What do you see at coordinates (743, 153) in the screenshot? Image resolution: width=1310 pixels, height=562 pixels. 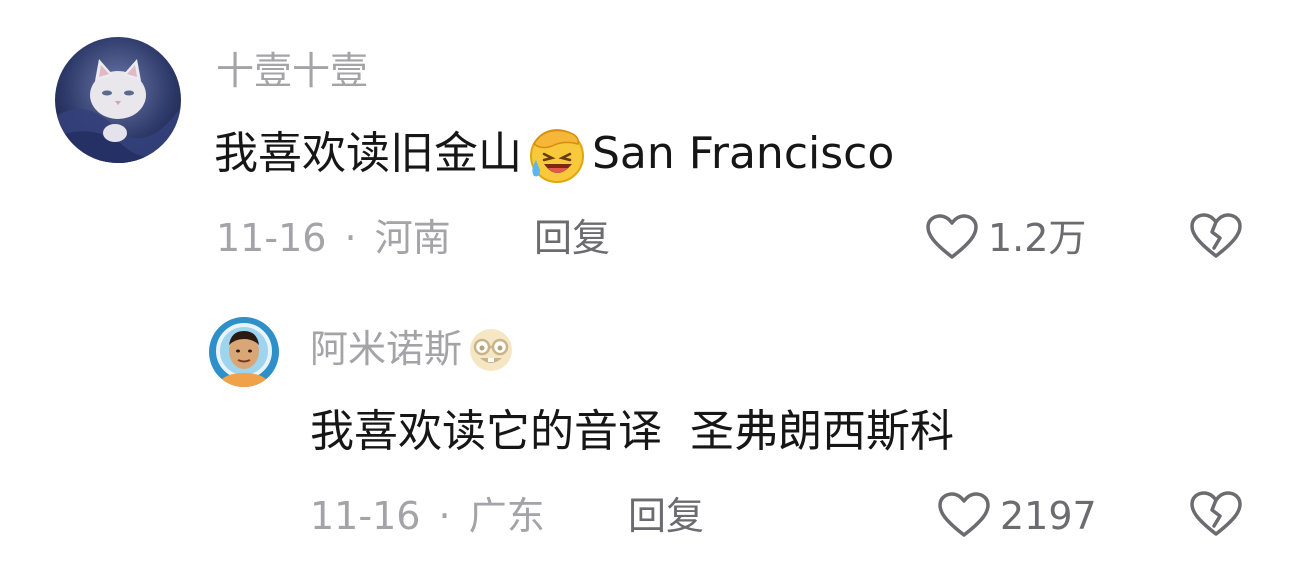 I see `comment-text-part: San Francisco` at bounding box center [743, 153].